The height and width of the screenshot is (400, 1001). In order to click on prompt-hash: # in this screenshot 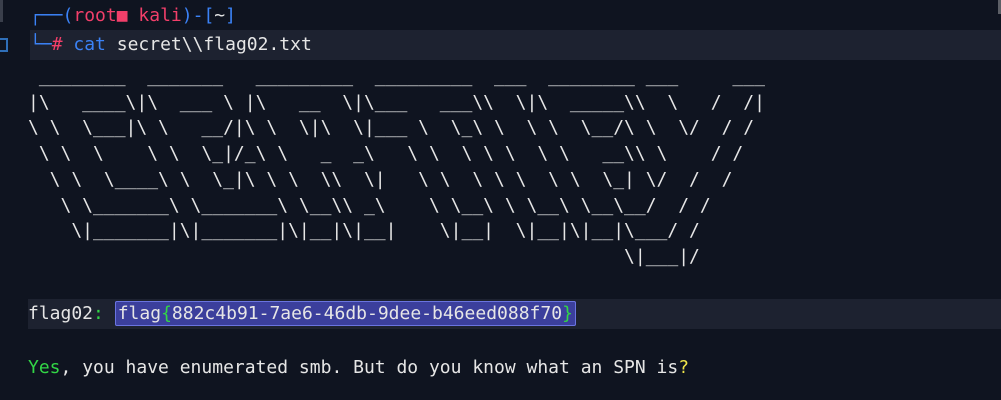, I will do `click(57, 44)`.